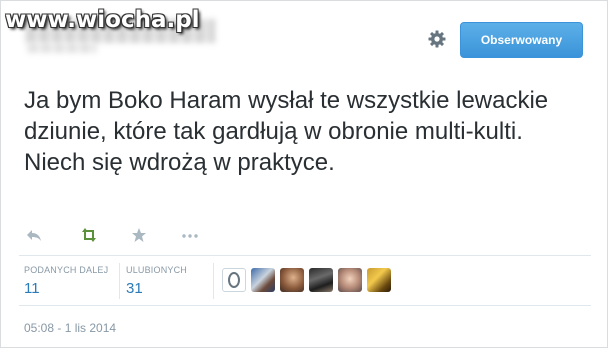  What do you see at coordinates (89, 237) in the screenshot?
I see `retweet-icon` at bounding box center [89, 237].